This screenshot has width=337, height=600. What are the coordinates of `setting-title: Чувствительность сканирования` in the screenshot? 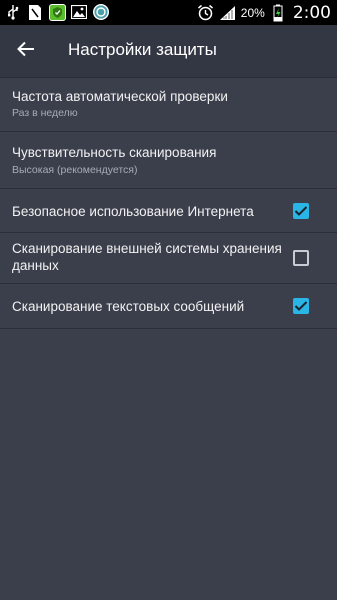 It's located at (114, 152).